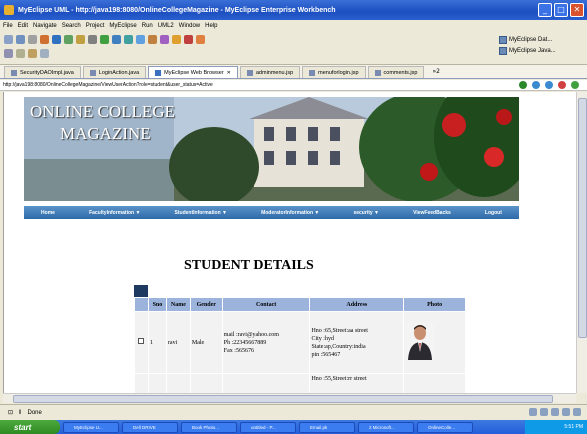 This screenshot has height=434, width=587. What do you see at coordinates (211, 26) in the screenshot?
I see `menu-help: Help` at bounding box center [211, 26].